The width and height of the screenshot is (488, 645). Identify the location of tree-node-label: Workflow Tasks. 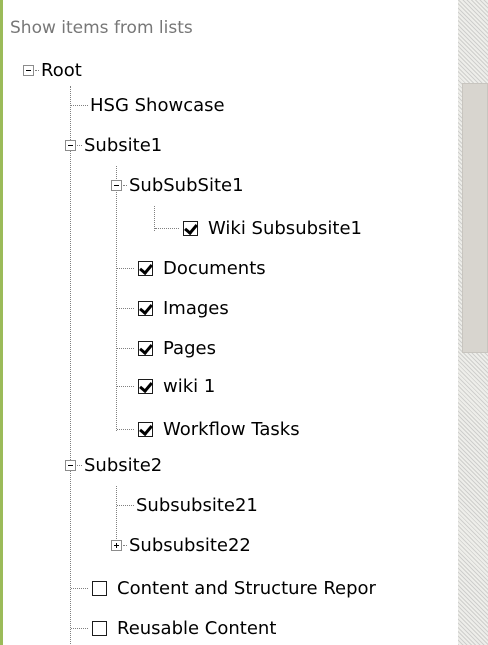
(230, 429).